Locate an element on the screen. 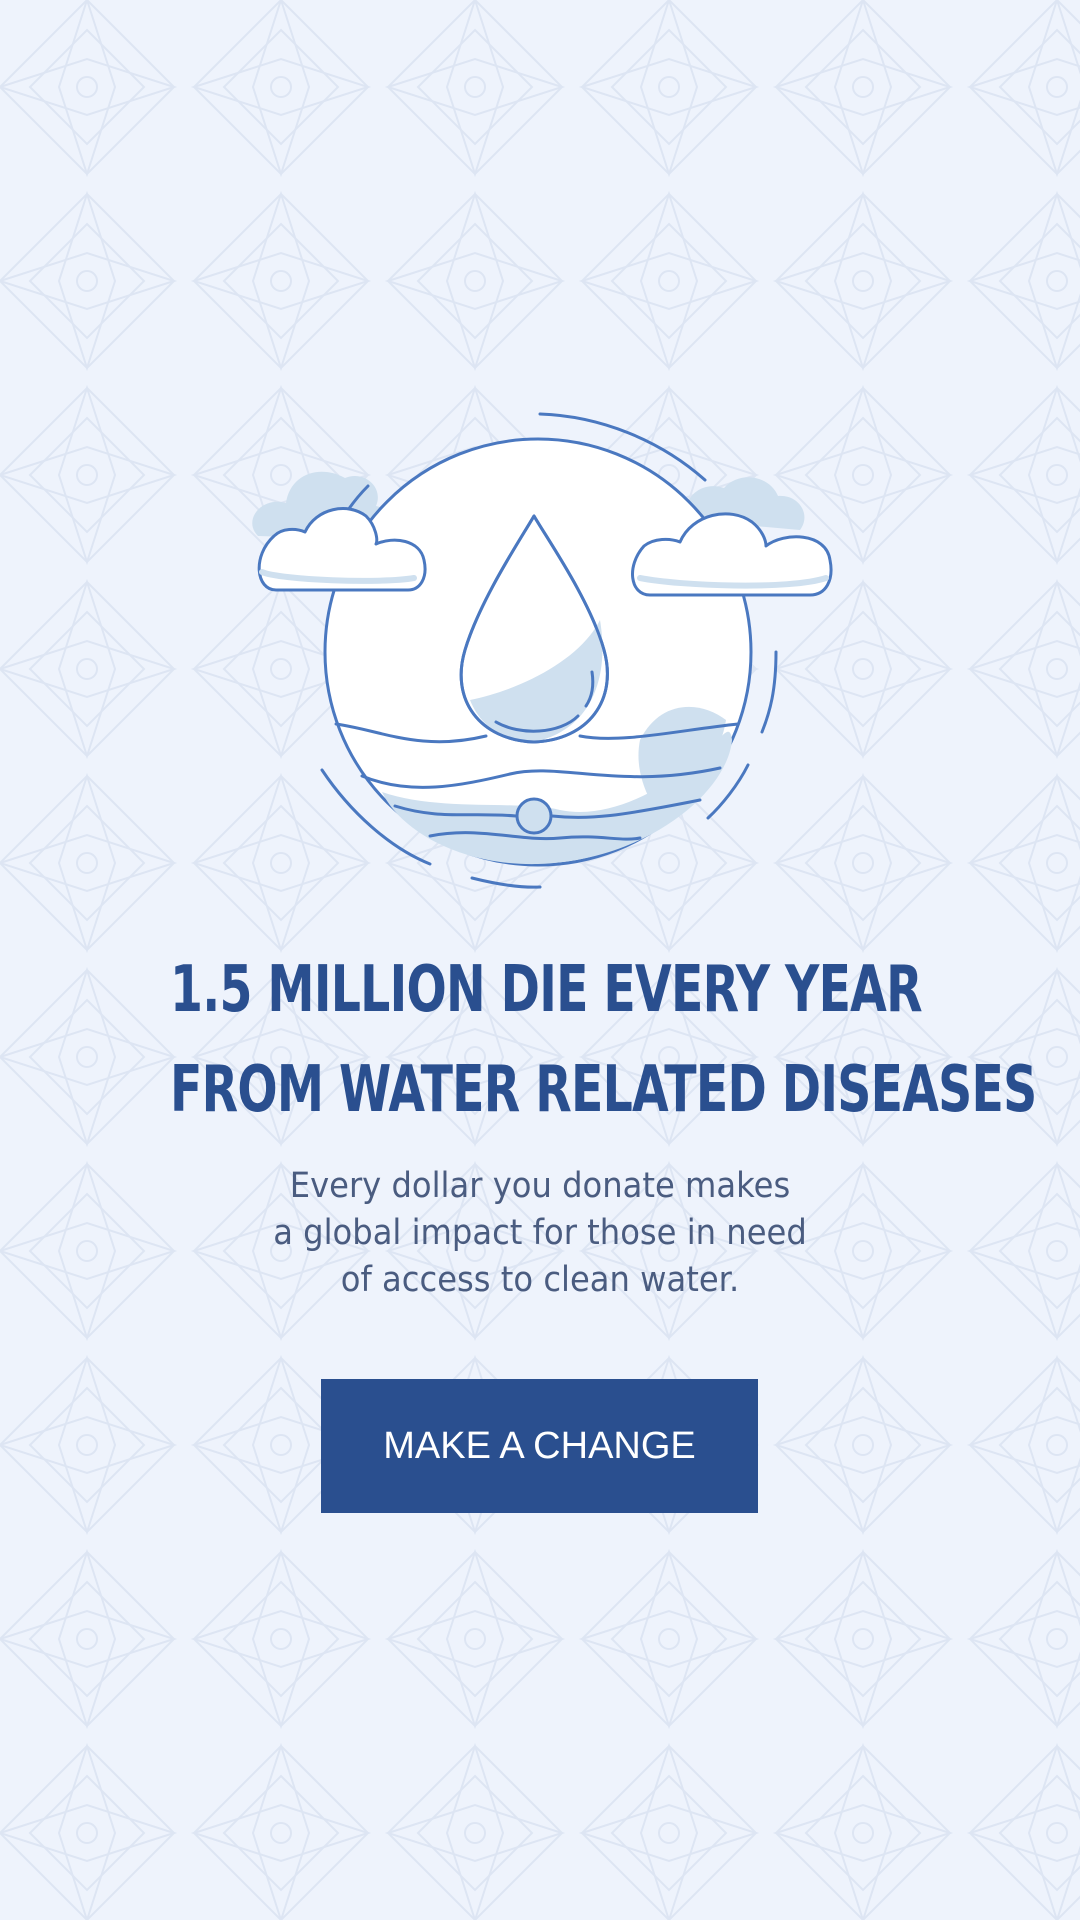  subtext-line-1: Every dollar you donate makes is located at coordinates (540, 1186).